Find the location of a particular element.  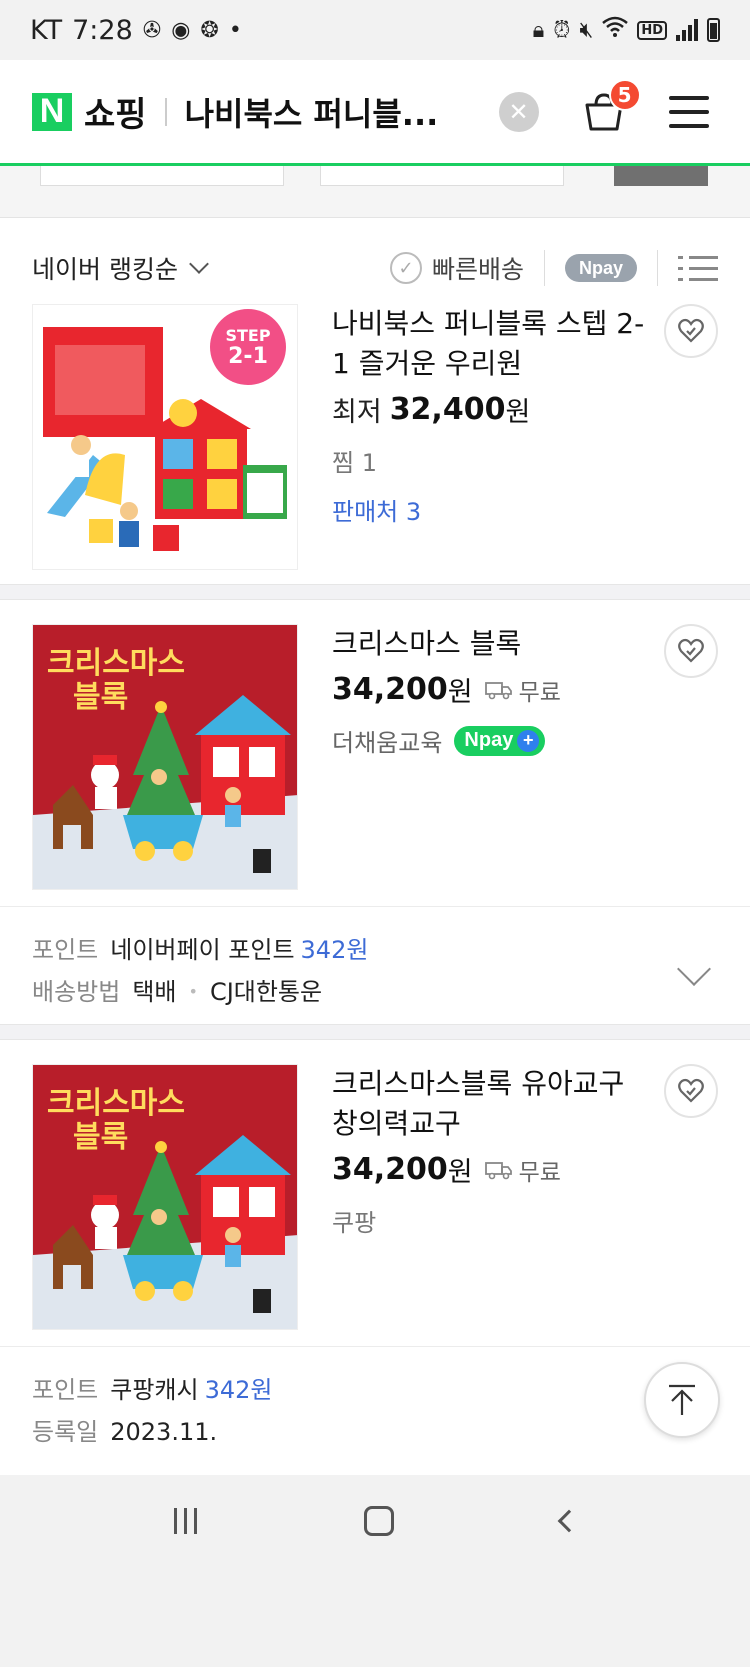

seller-name: 쿠팡 is located at coordinates (492, 1220).